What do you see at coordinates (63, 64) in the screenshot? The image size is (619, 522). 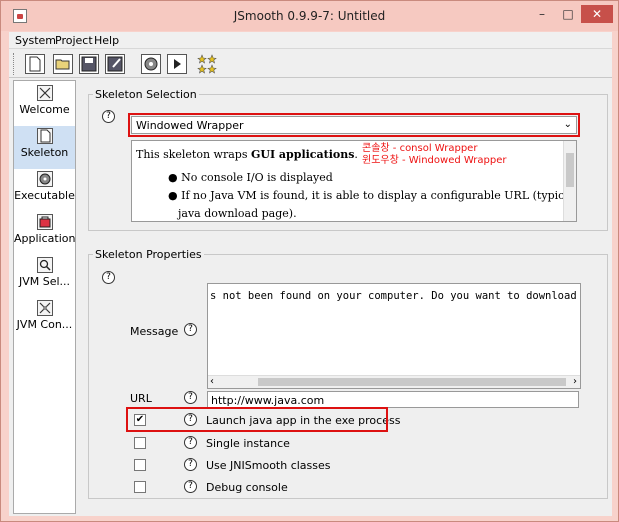 I see `open-icon` at bounding box center [63, 64].